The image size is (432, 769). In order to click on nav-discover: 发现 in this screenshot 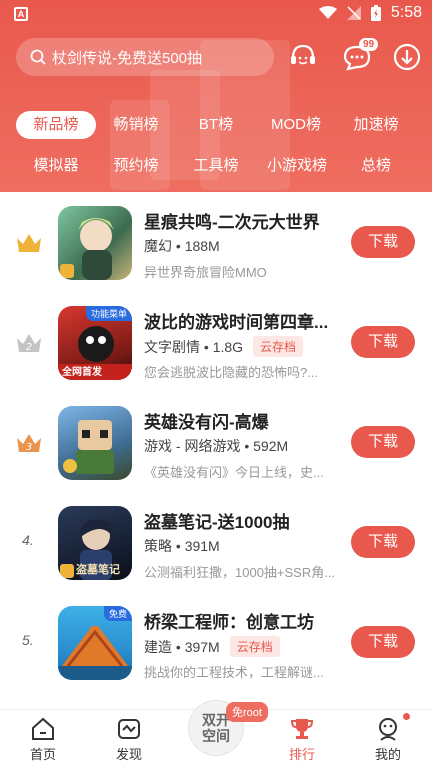, I will do `click(129, 739)`.